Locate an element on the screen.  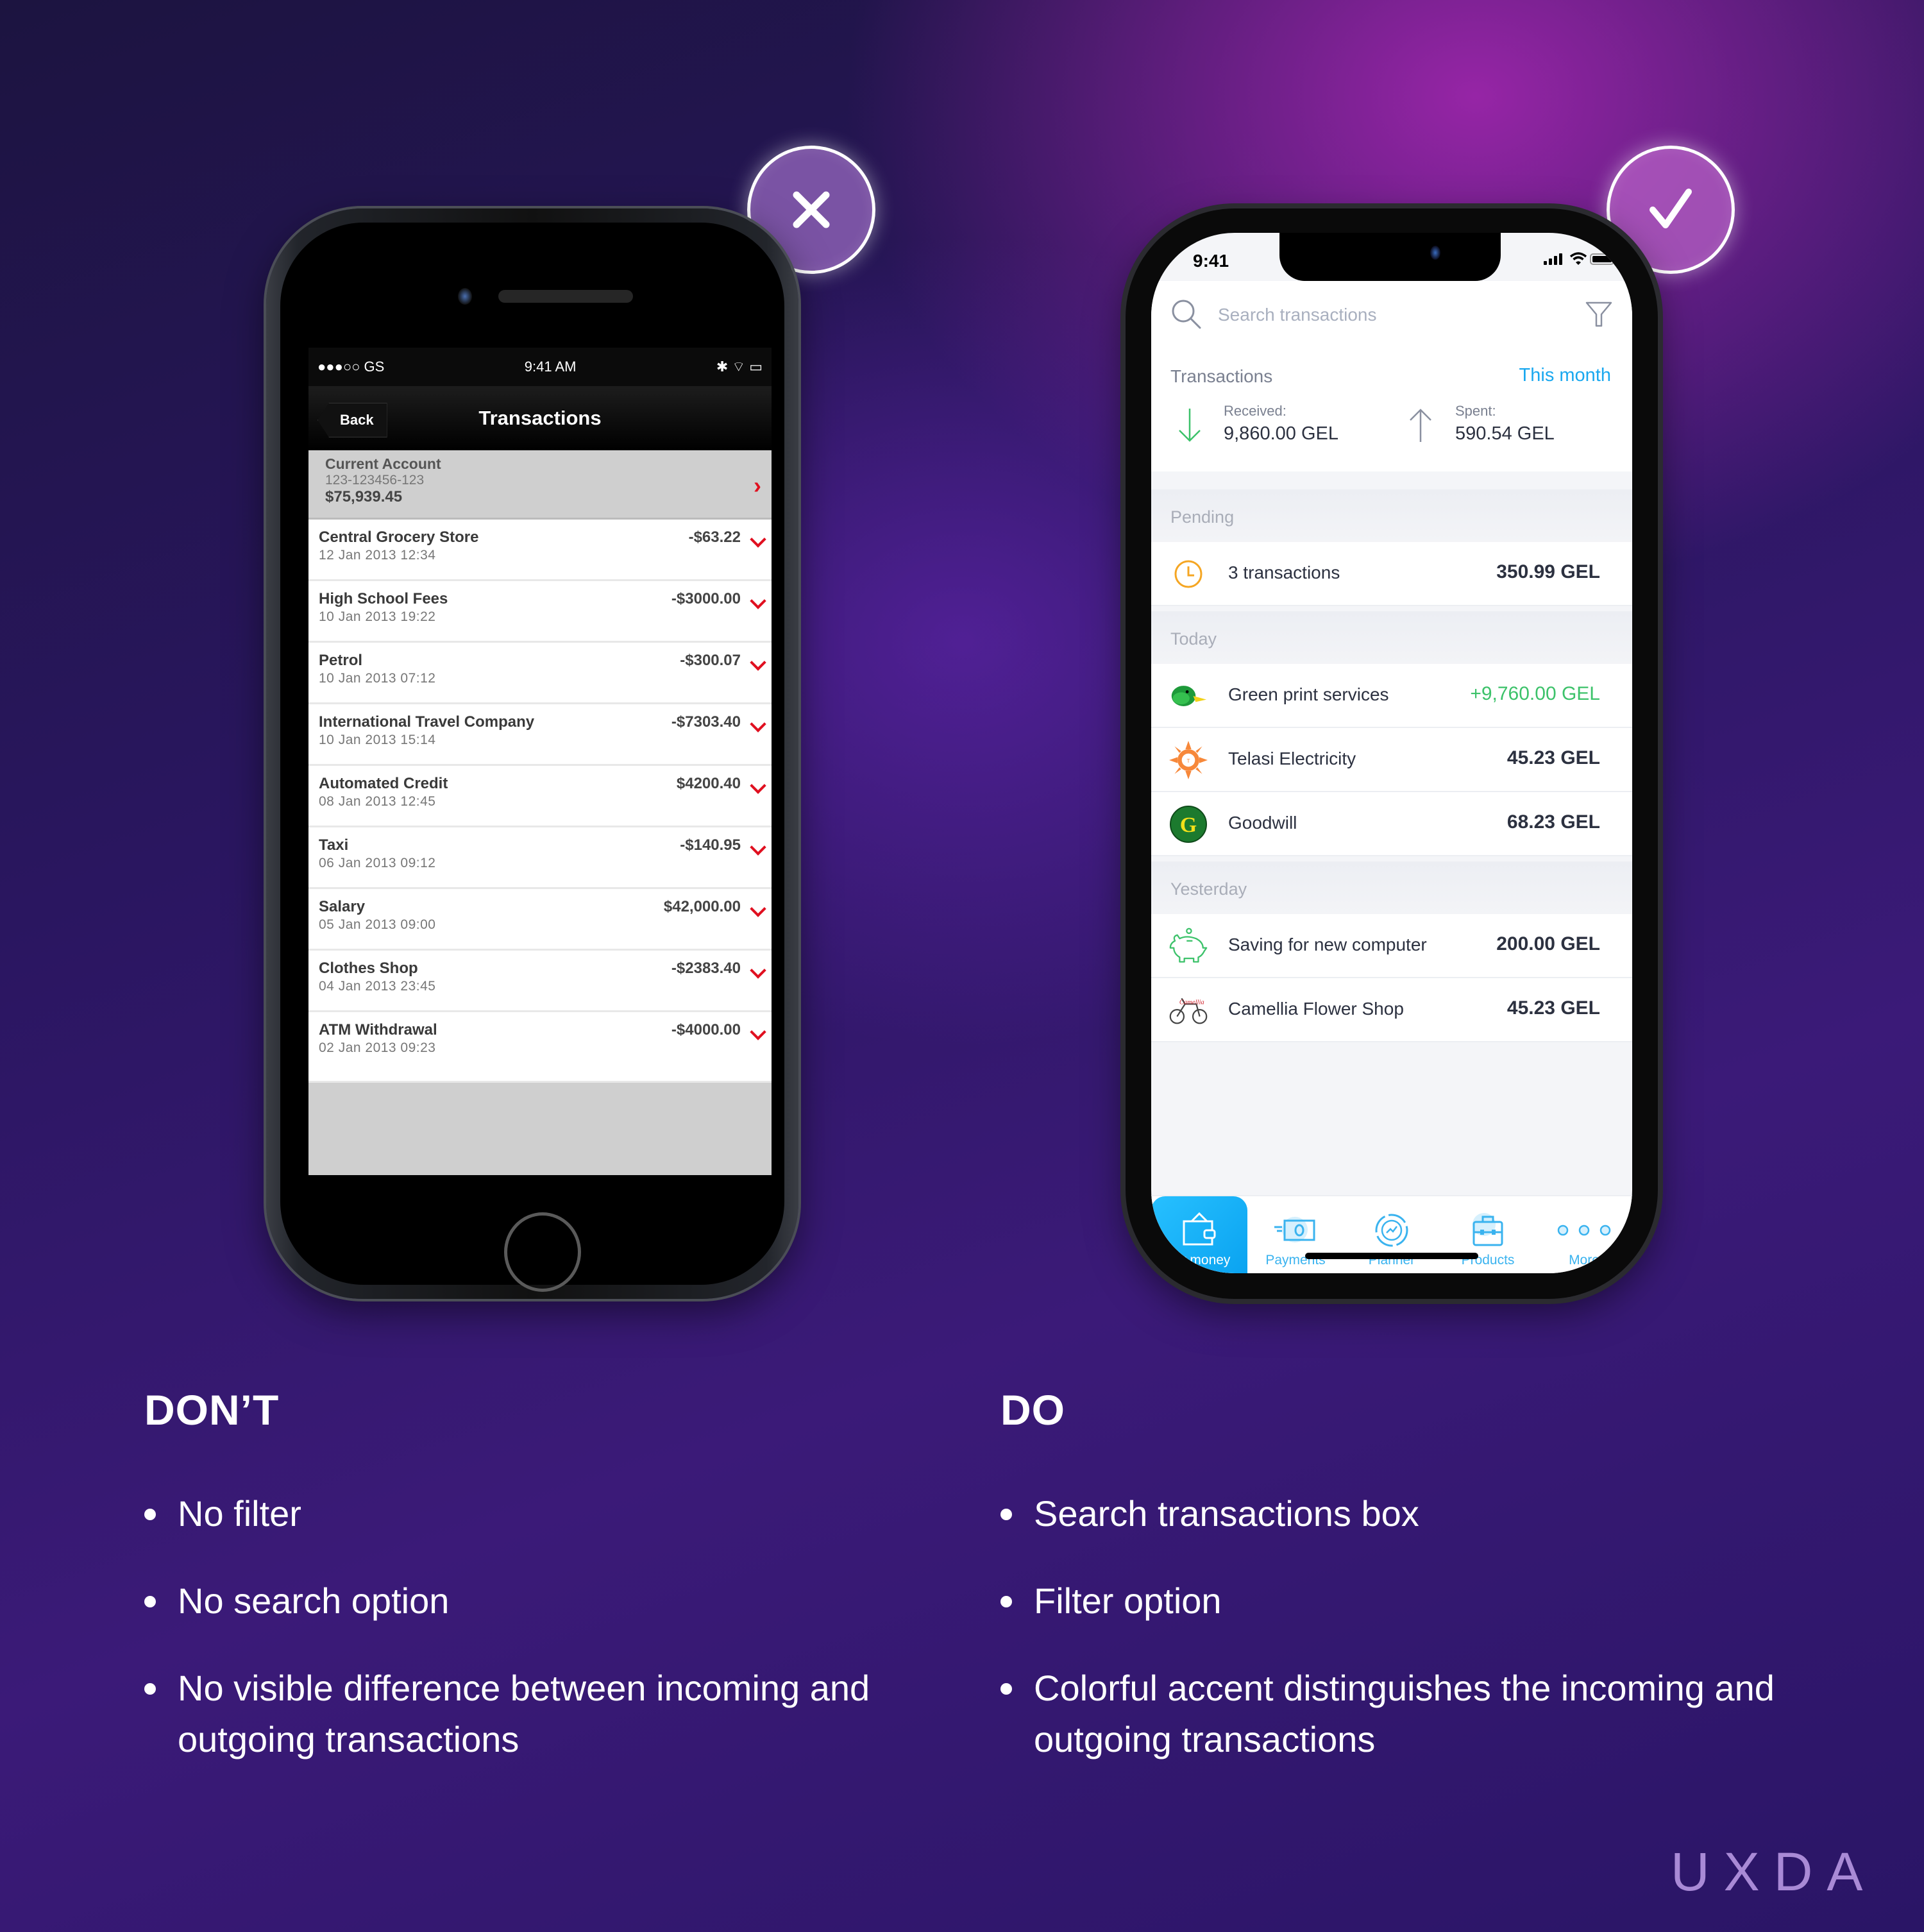
sun-logo-icon: T is located at coordinates (1188, 760).